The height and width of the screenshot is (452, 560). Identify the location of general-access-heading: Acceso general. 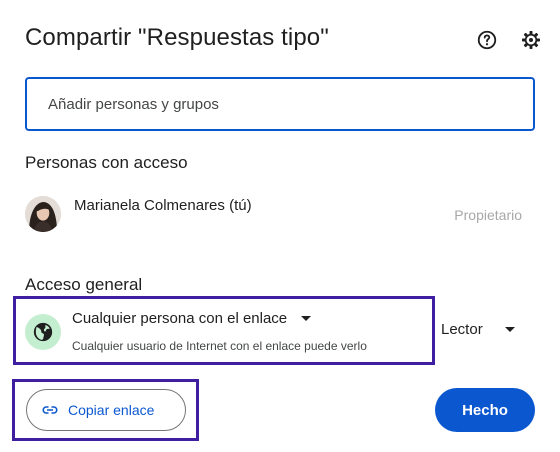
(84, 284).